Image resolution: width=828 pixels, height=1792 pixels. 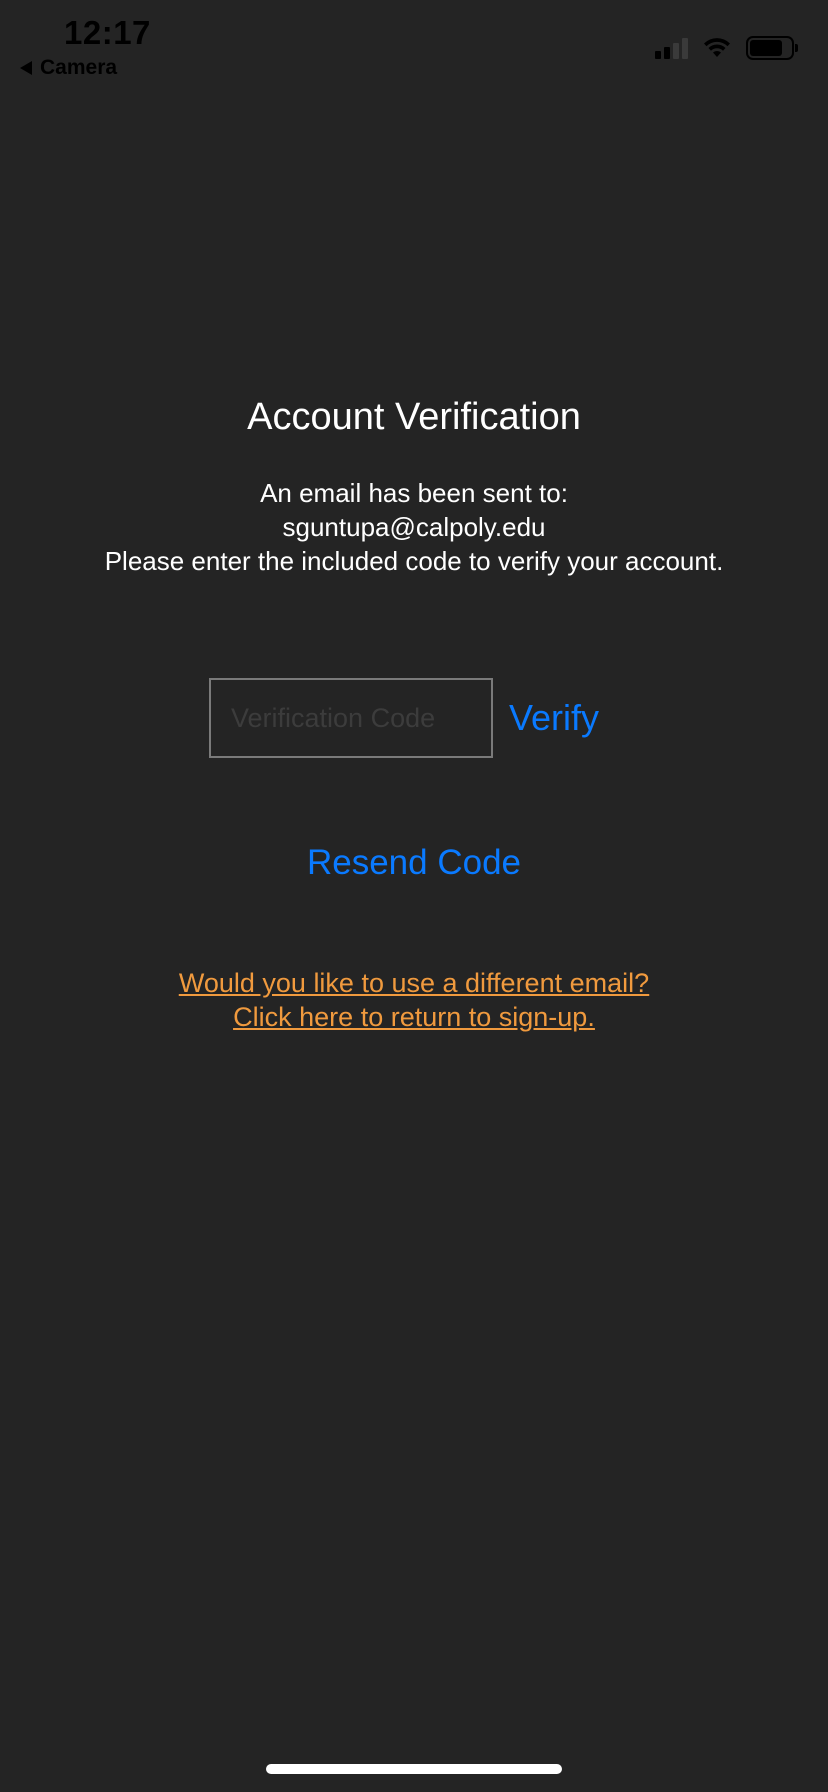 I want to click on page-title: Account Verification, so click(x=414, y=417).